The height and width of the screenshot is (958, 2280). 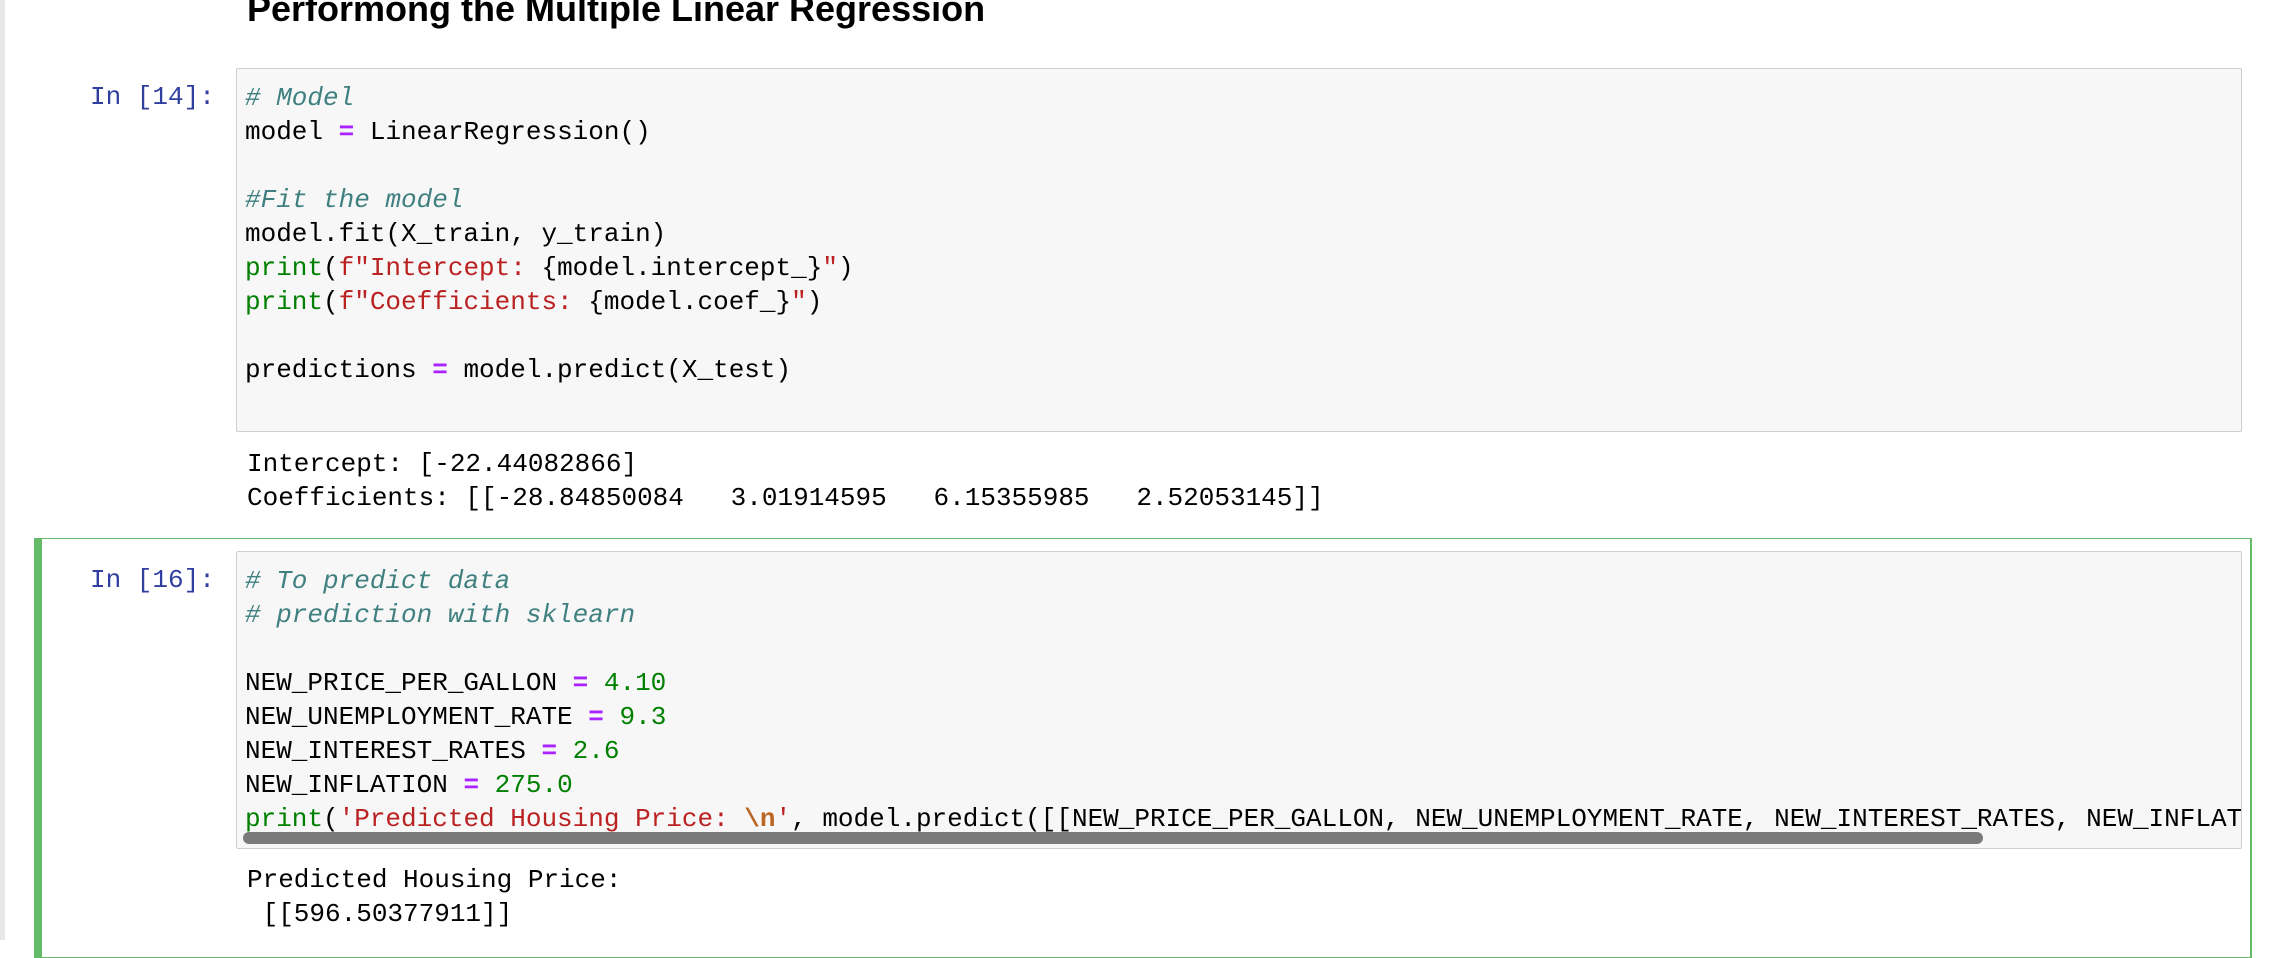 I want to click on code-line: NEW_INTEREST_RATES = 2.6, so click(x=1243, y=751).